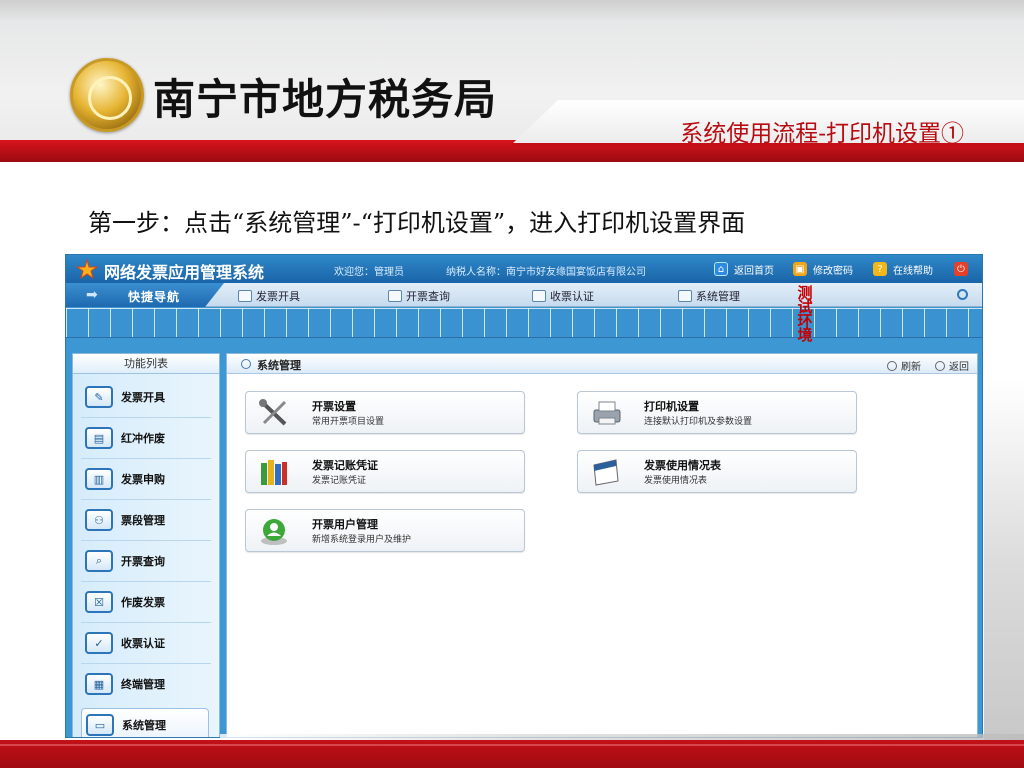 The image size is (1024, 768). I want to click on agency-name: 南宁市地方税务局, so click(325, 99).